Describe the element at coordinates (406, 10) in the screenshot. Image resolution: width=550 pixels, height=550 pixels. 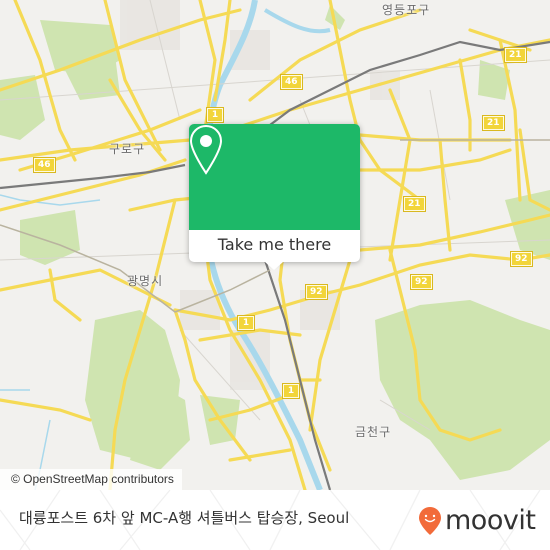
I see `district-label-yeongdeungpo: 영등포구` at that location.